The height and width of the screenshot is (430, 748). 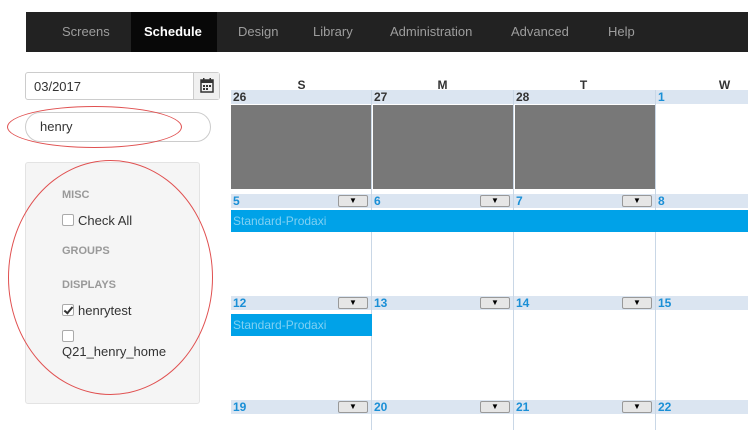 What do you see at coordinates (105, 310) in the screenshot?
I see `display-label: henrytest` at bounding box center [105, 310].